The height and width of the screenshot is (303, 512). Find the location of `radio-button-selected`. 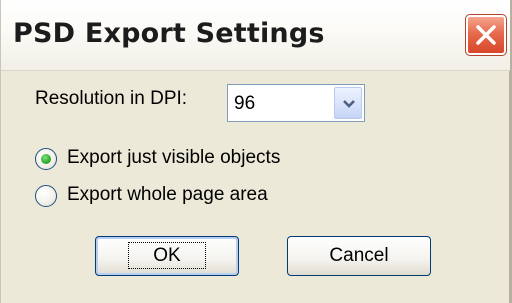

radio-button-selected is located at coordinates (46, 159).